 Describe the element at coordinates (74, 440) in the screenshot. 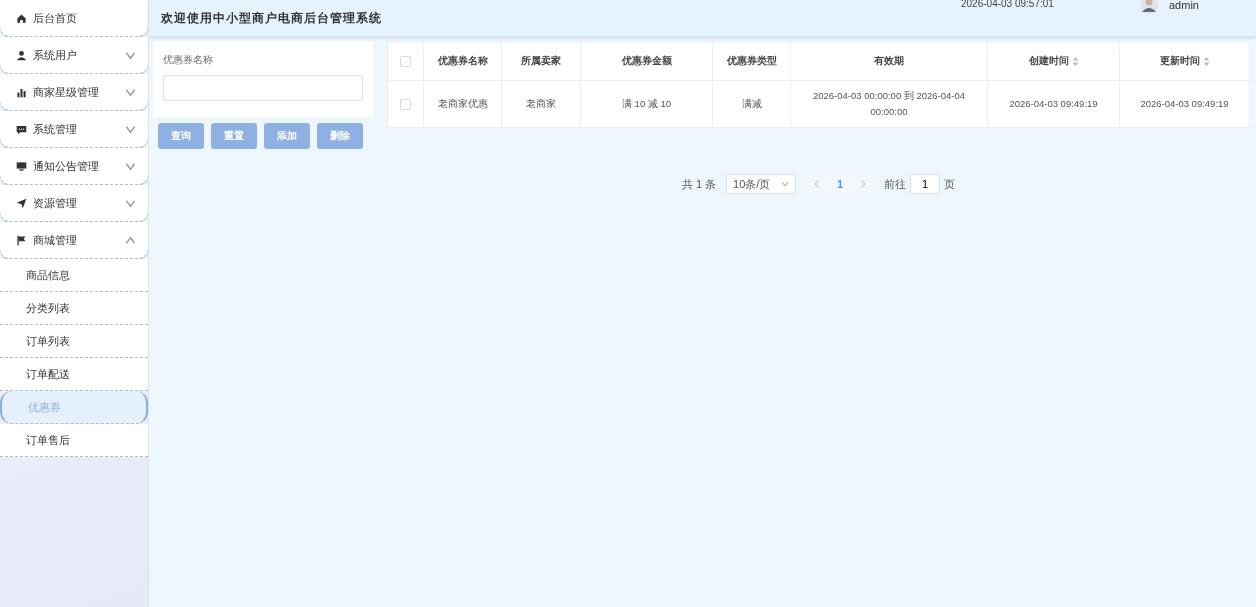

I see `sidebar-item: 订单售后` at that location.